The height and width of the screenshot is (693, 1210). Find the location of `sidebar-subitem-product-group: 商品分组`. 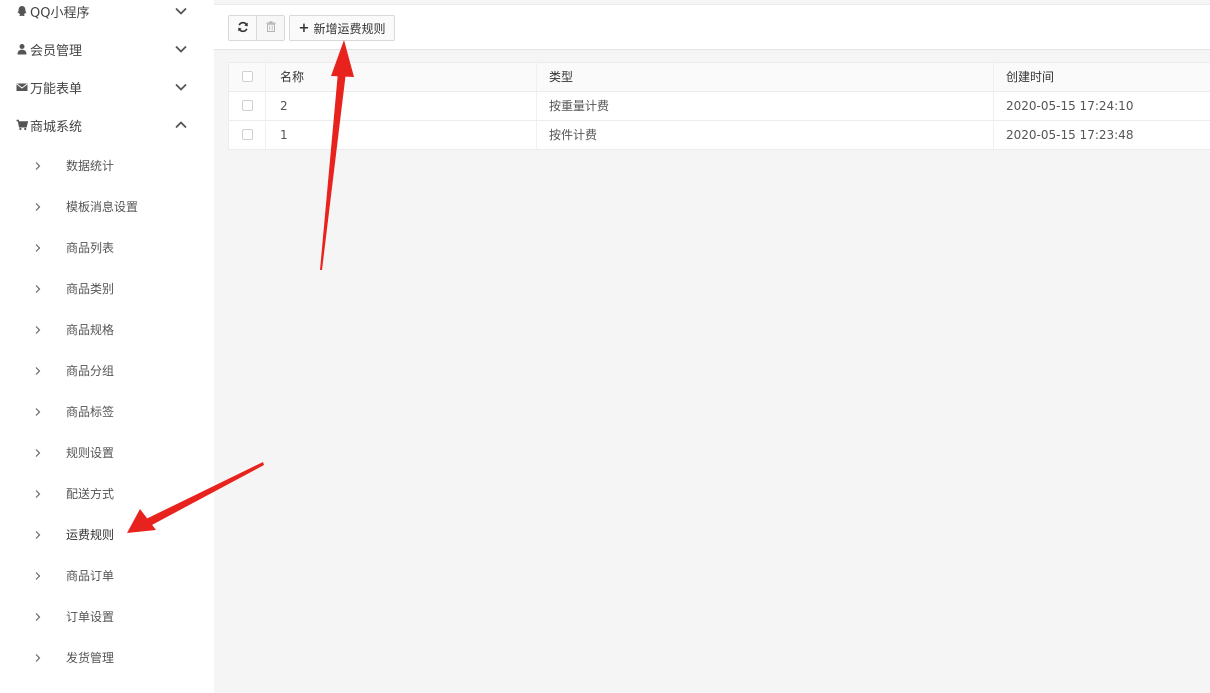

sidebar-subitem-product-group: 商品分组 is located at coordinates (107, 370).